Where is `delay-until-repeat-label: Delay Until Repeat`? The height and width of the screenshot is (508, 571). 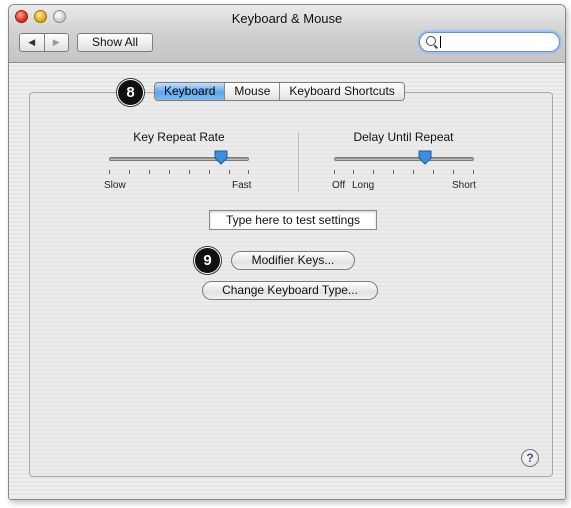
delay-until-repeat-label: Delay Until Repeat is located at coordinates (403, 137).